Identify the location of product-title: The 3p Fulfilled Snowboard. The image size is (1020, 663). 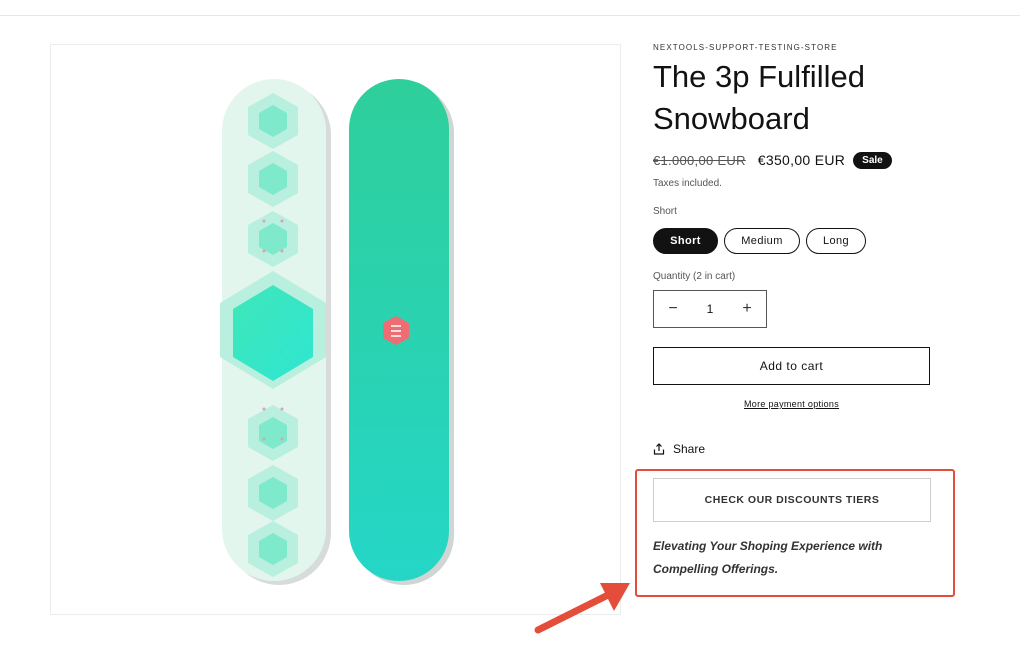
(759, 97).